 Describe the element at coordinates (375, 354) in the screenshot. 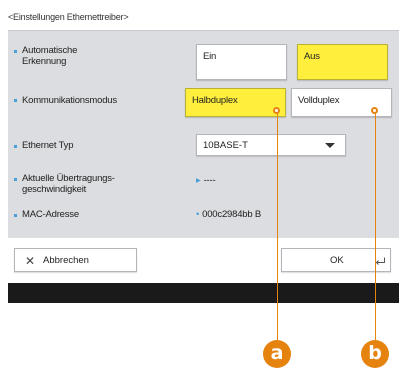

I see `callout-b-badge: b` at that location.